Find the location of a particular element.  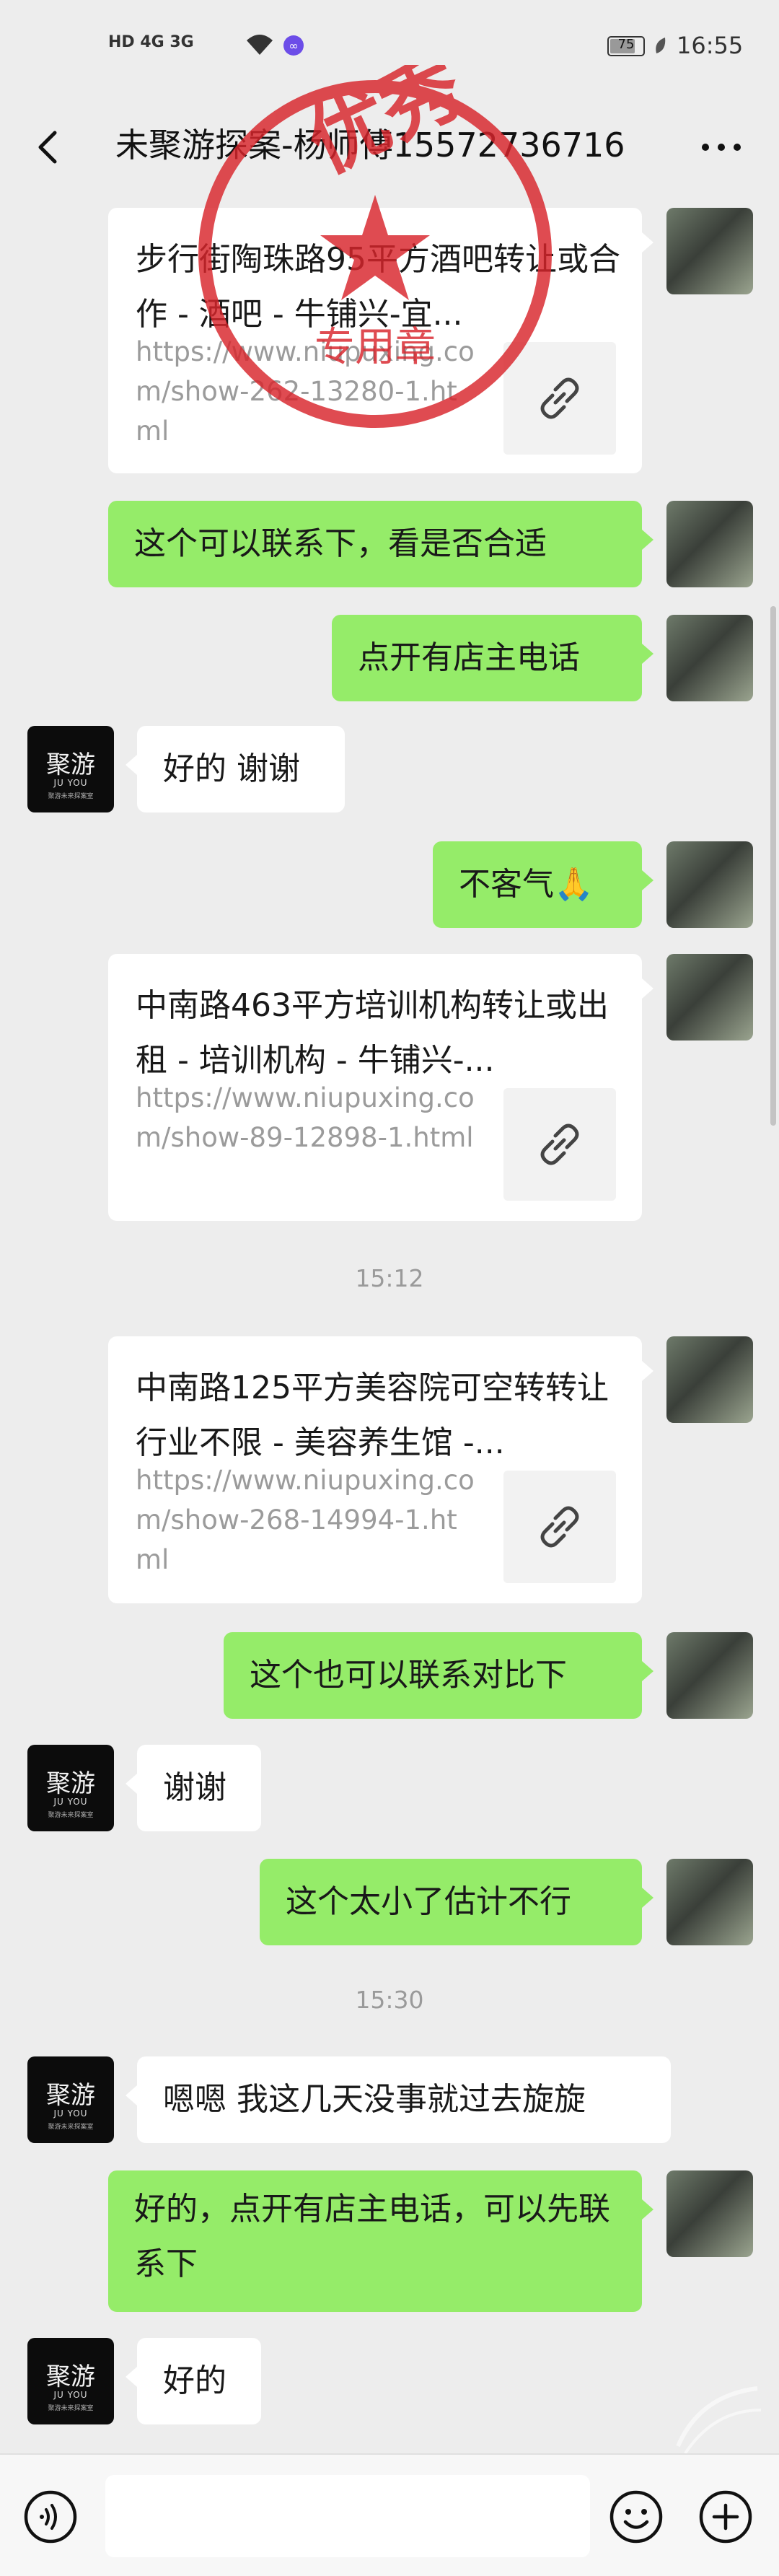

message-bubble: 谢谢 is located at coordinates (199, 1788).